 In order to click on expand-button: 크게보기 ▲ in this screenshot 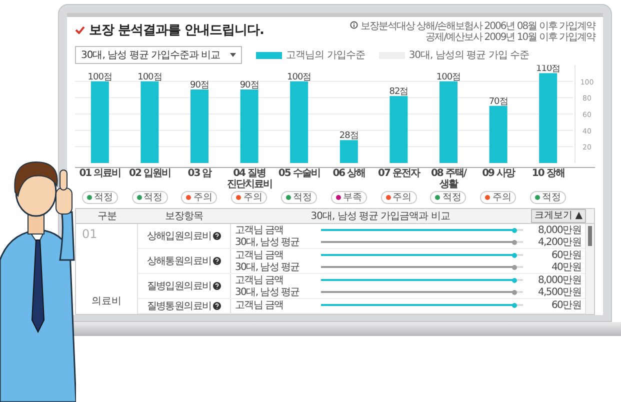, I will do `click(558, 216)`.